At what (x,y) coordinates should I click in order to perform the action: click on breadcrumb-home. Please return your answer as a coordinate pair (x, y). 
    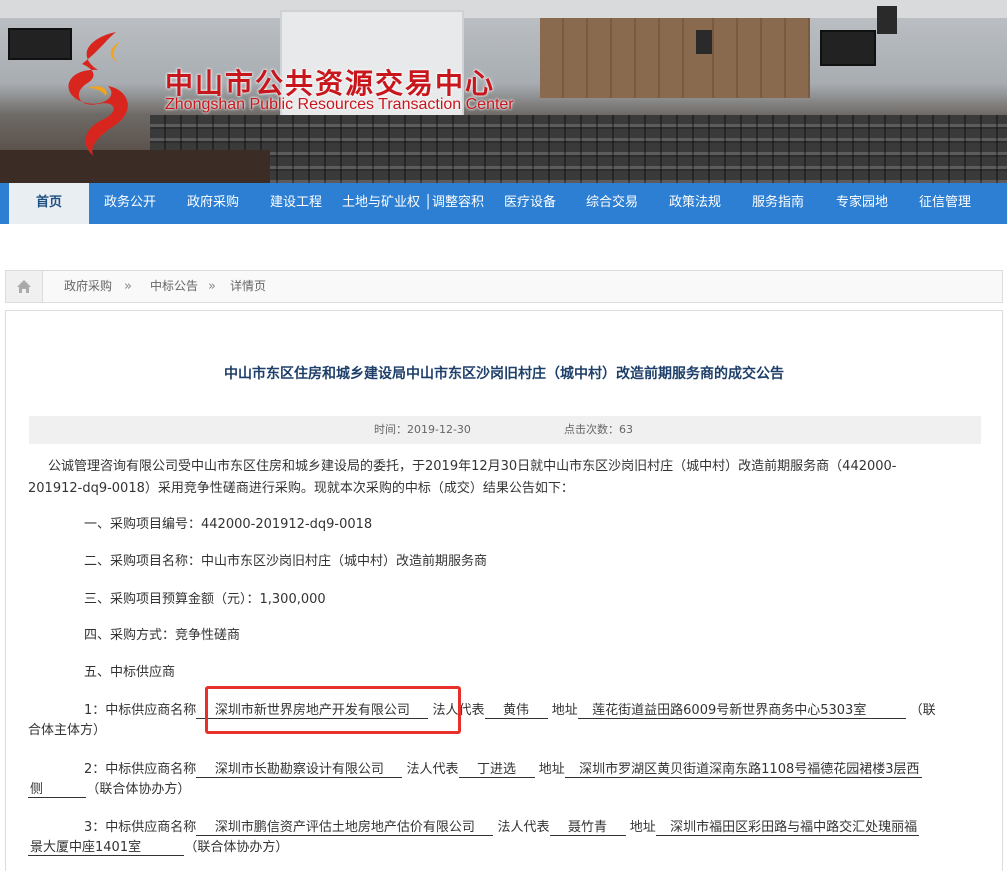
    Looking at the image, I should click on (24, 286).